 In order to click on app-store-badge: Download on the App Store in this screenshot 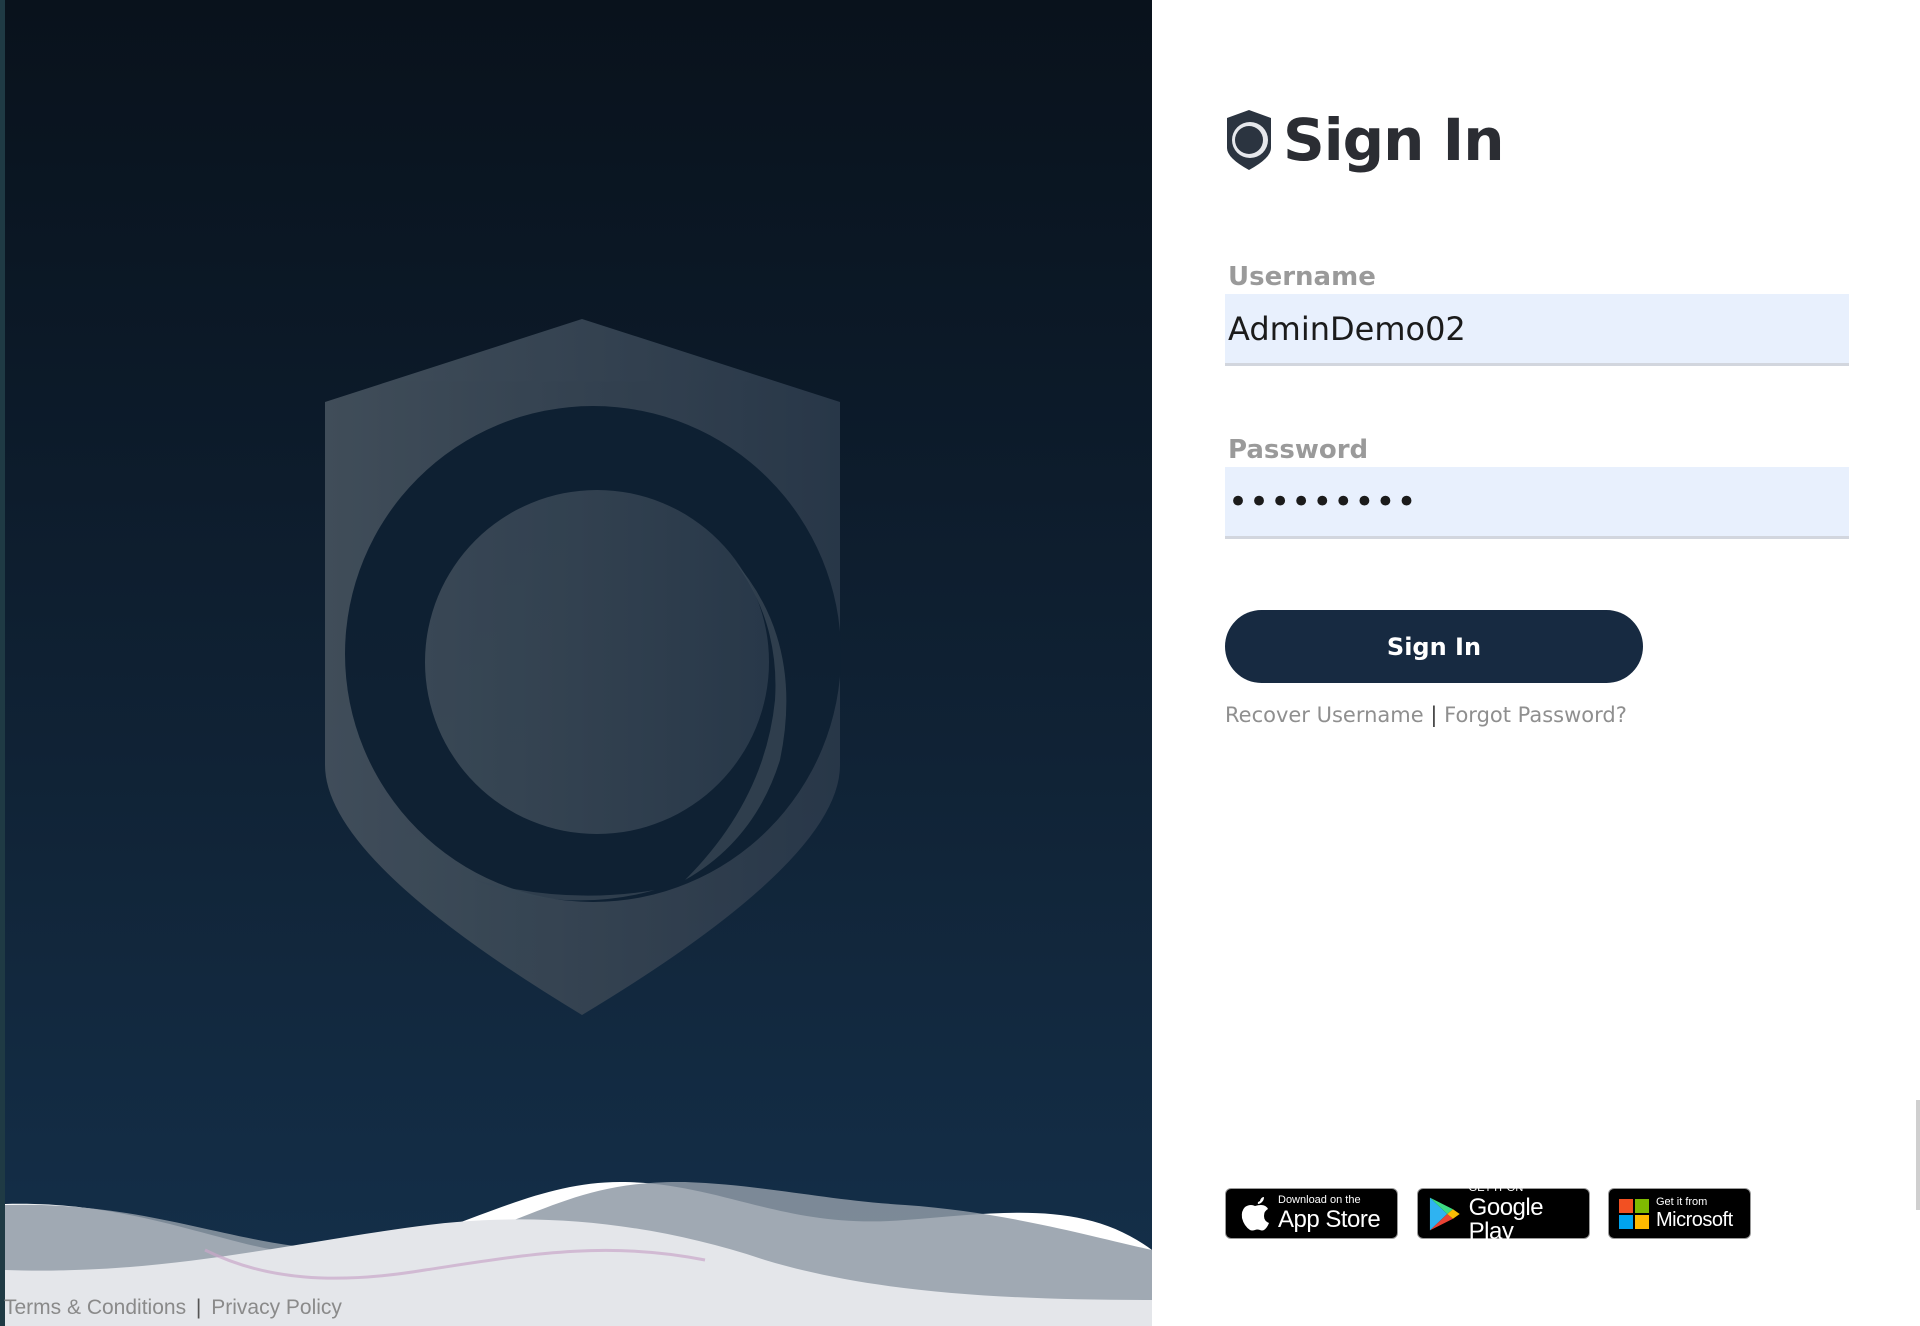, I will do `click(1311, 1213)`.